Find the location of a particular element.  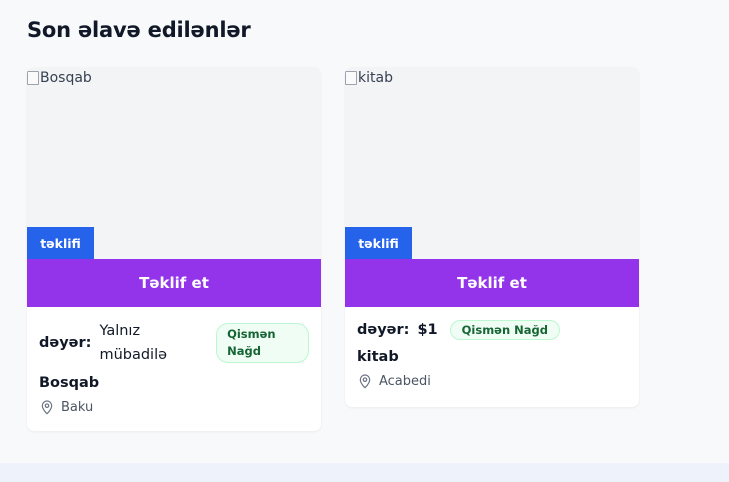

value-row: dəyər: Yalnız mübadilə Qismən Nağd is located at coordinates (174, 343).